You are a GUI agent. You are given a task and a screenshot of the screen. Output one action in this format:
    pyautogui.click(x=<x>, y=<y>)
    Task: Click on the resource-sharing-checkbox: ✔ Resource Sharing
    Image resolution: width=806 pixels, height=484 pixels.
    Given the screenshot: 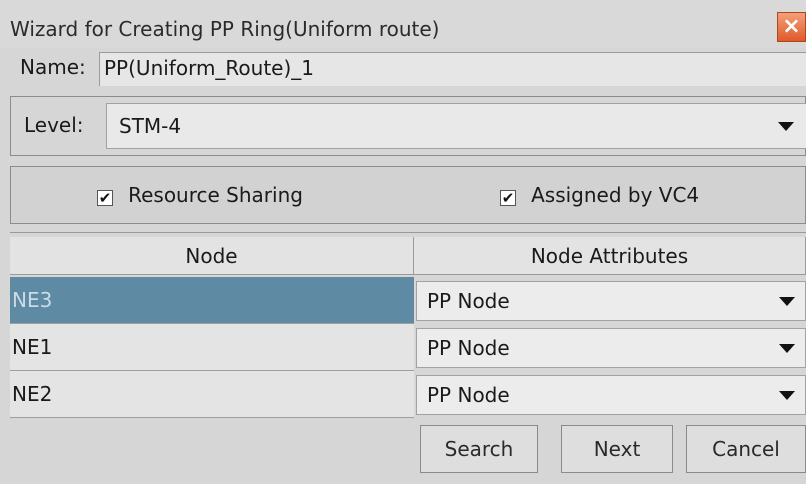 What is the action you would take?
    pyautogui.click(x=200, y=195)
    